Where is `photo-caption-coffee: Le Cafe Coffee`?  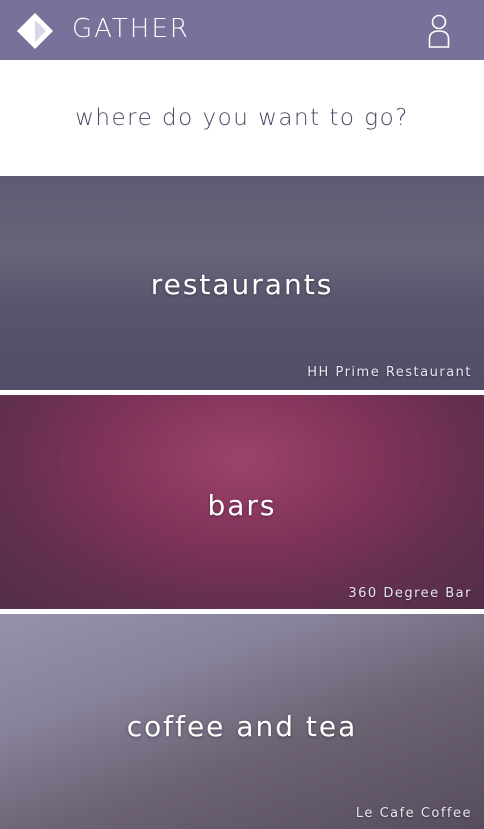 photo-caption-coffee: Le Cafe Coffee is located at coordinates (413, 813).